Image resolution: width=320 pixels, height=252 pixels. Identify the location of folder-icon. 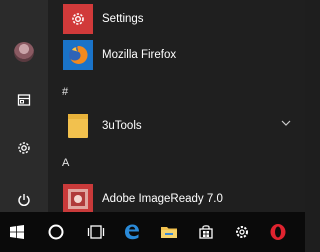
(78, 126).